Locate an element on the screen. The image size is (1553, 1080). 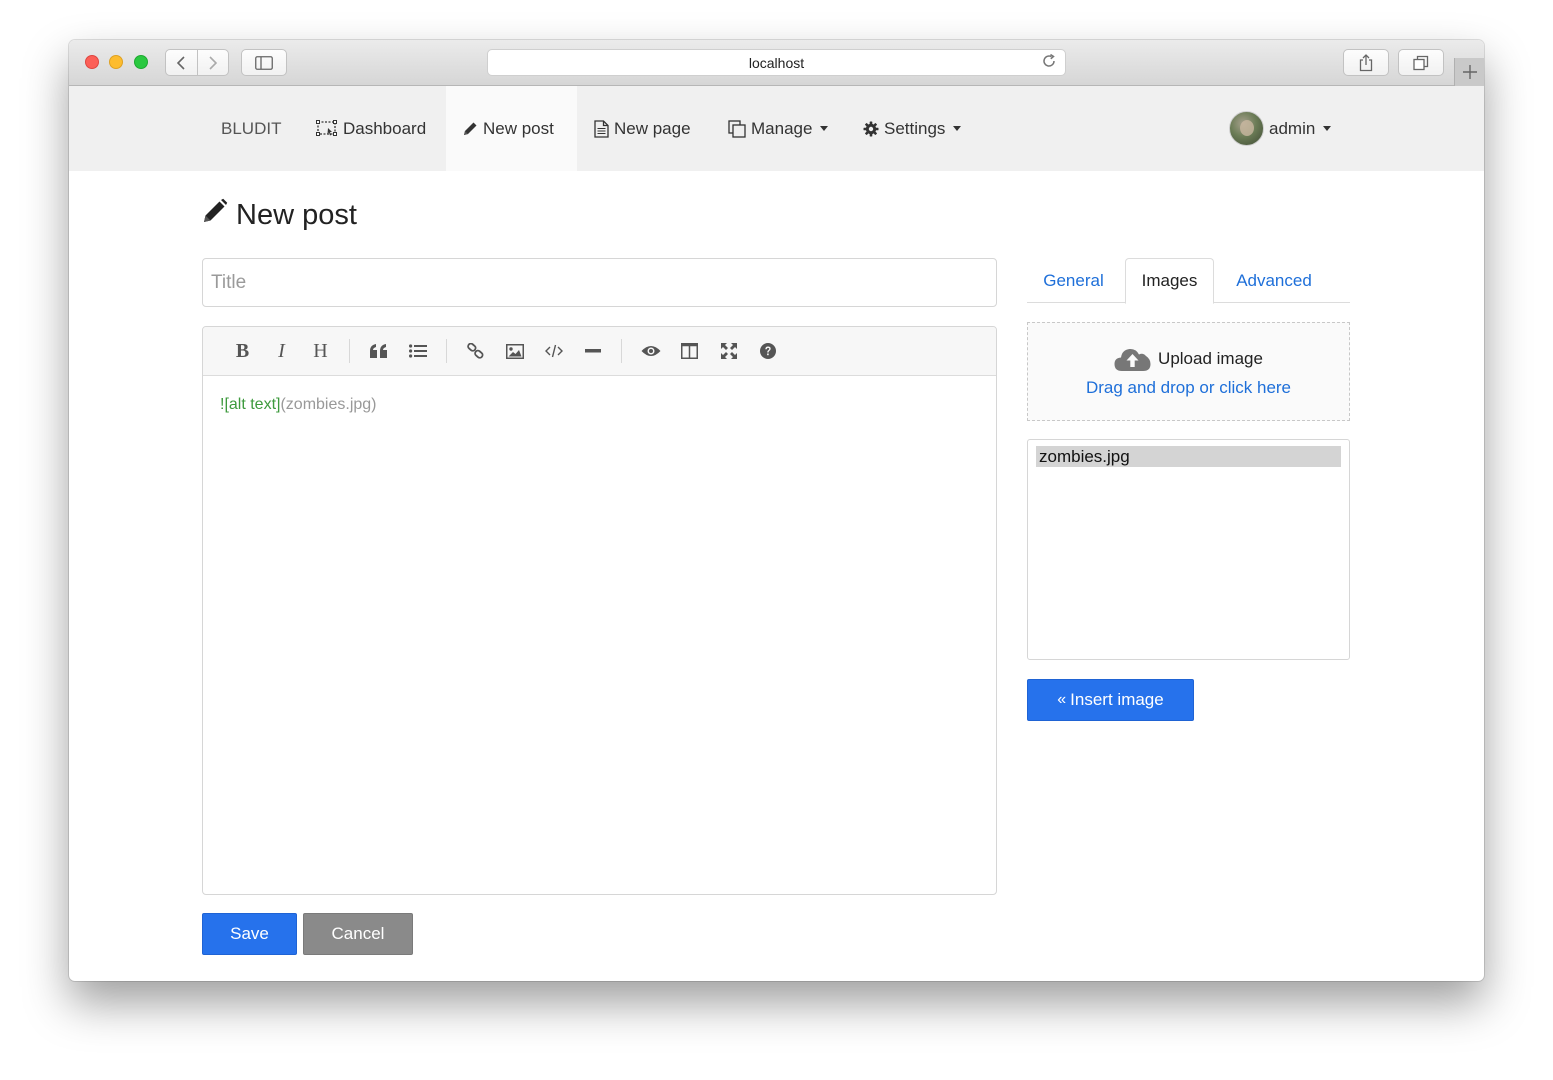
address-text: localhost is located at coordinates (776, 62).